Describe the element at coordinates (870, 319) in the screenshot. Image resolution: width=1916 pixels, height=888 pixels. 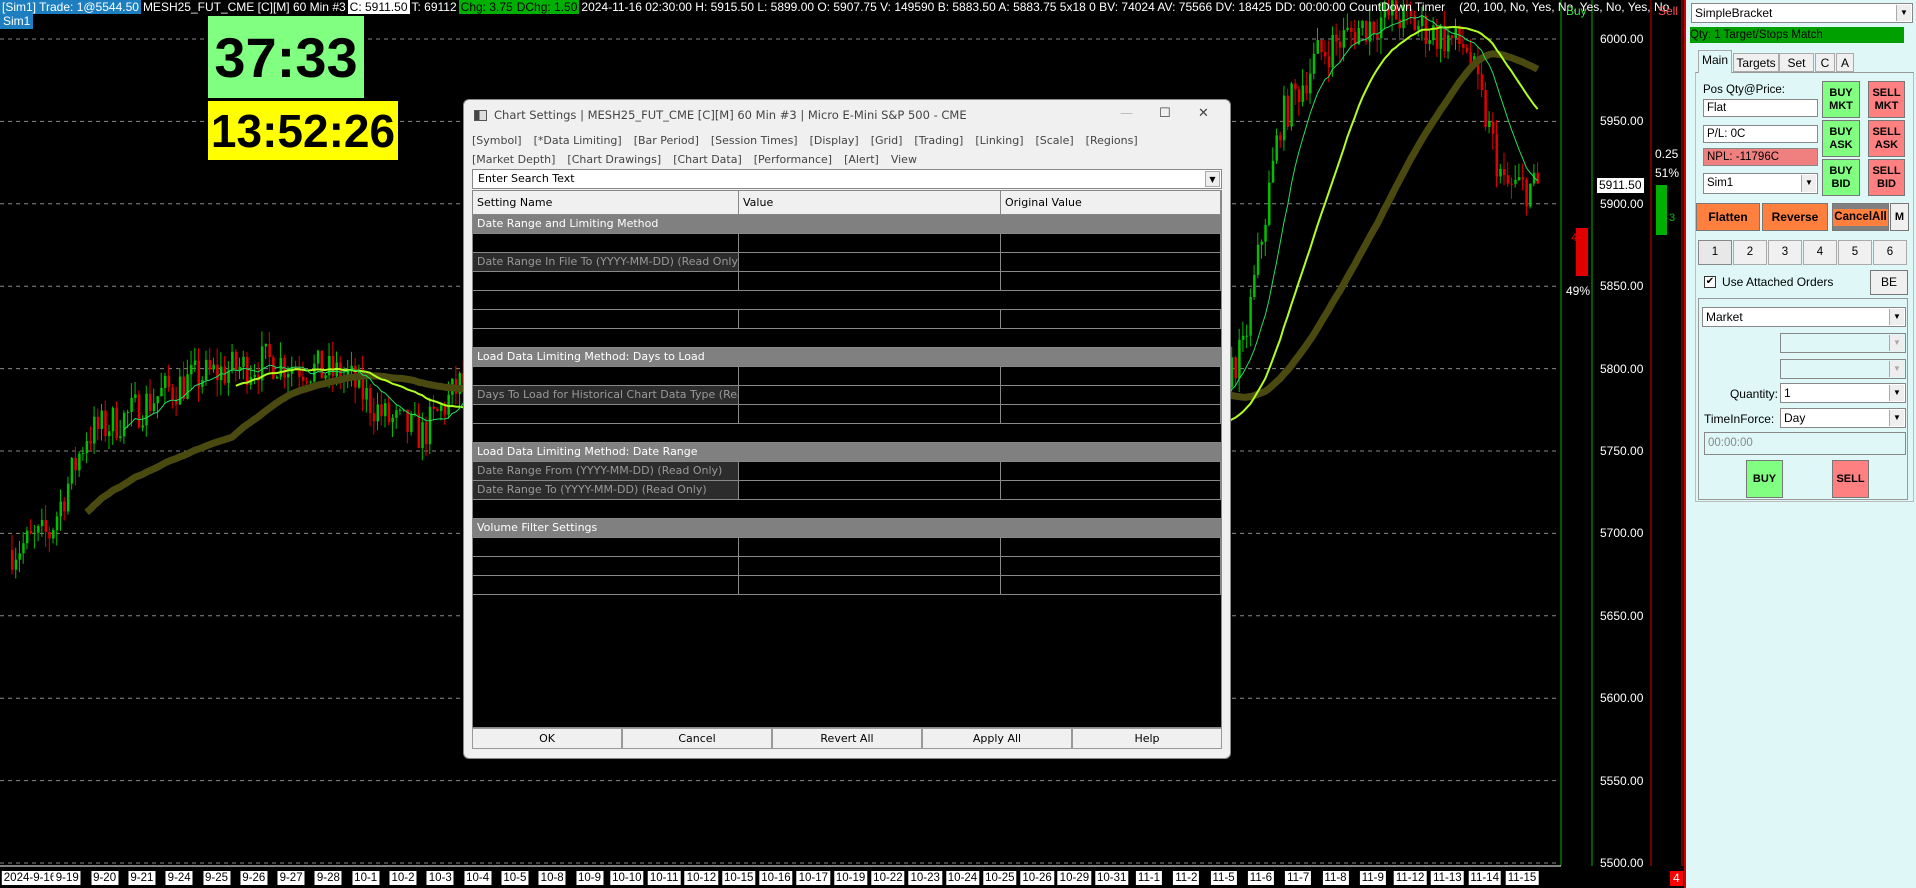
I see `setting-value: Use Number Of Days To Load` at that location.